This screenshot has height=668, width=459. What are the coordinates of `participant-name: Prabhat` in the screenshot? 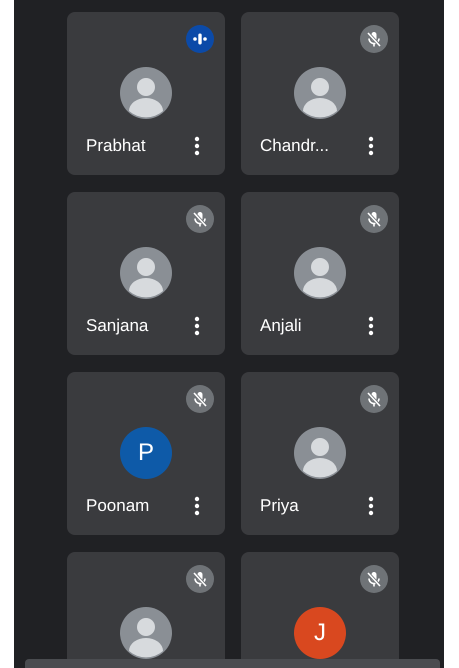 It's located at (116, 146).